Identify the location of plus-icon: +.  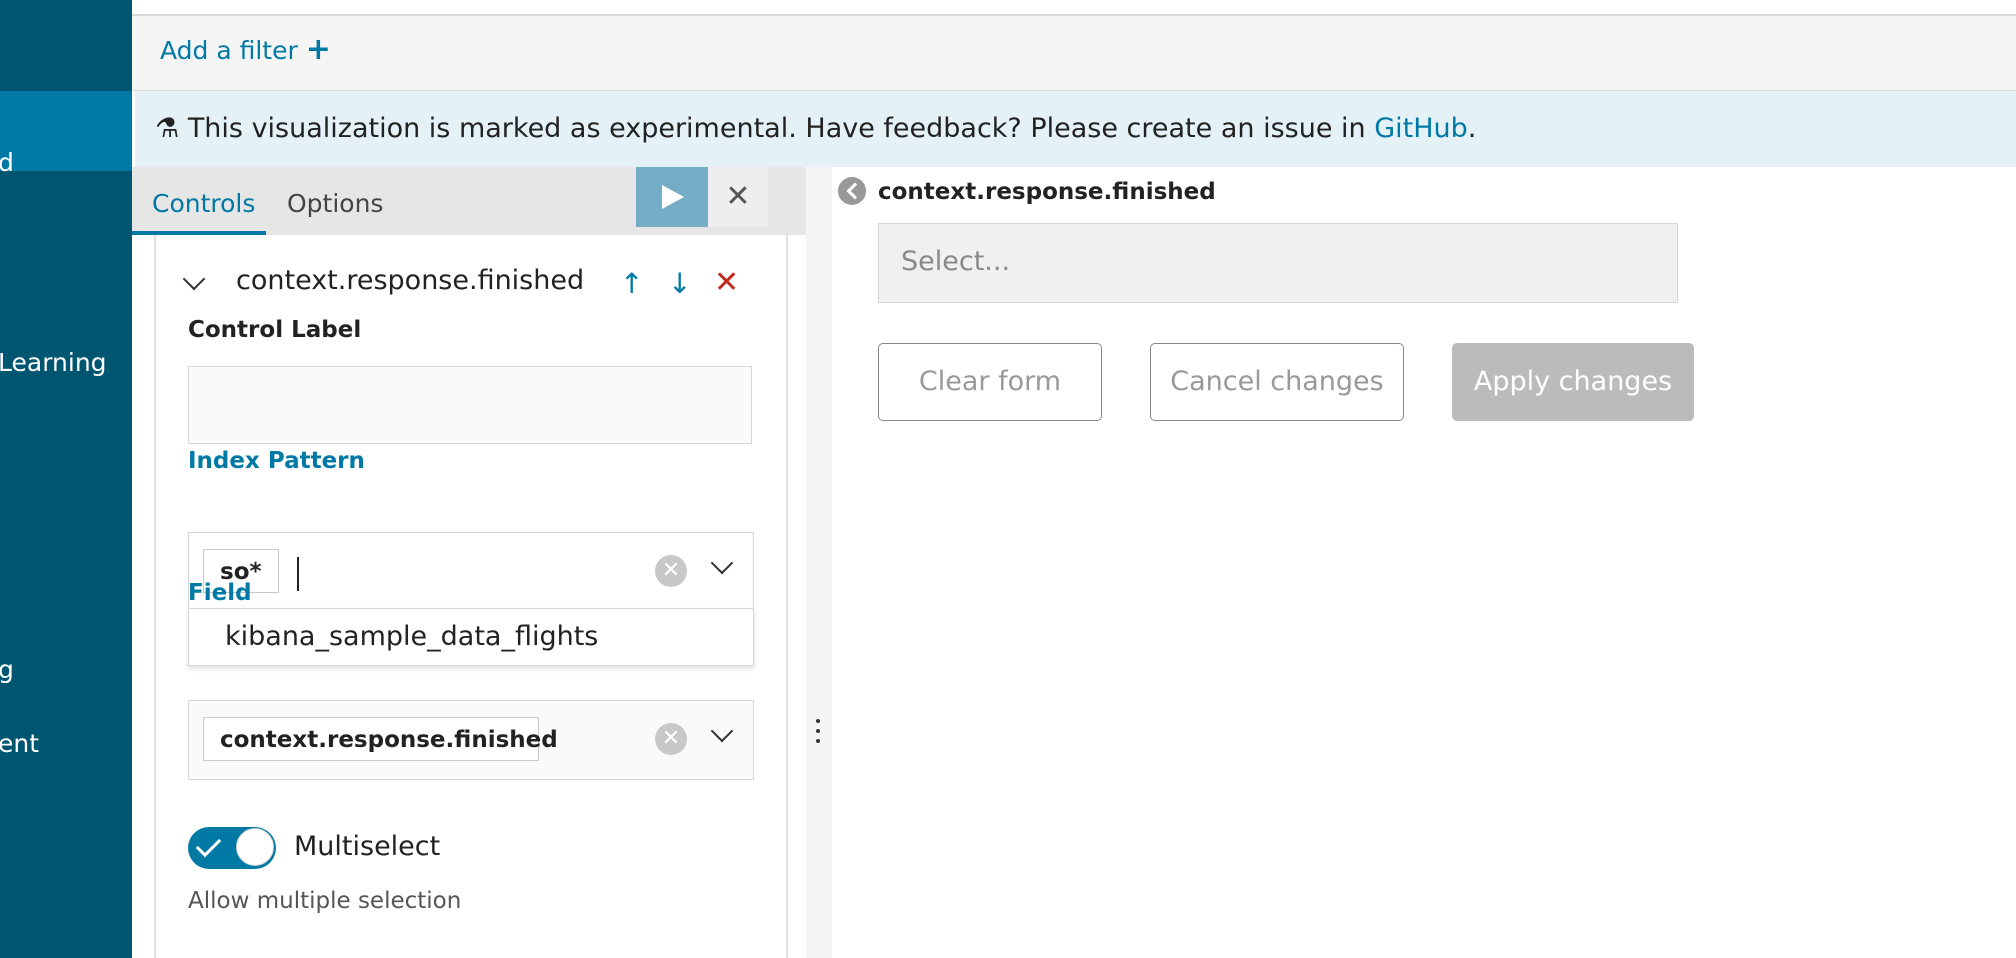
(318, 49).